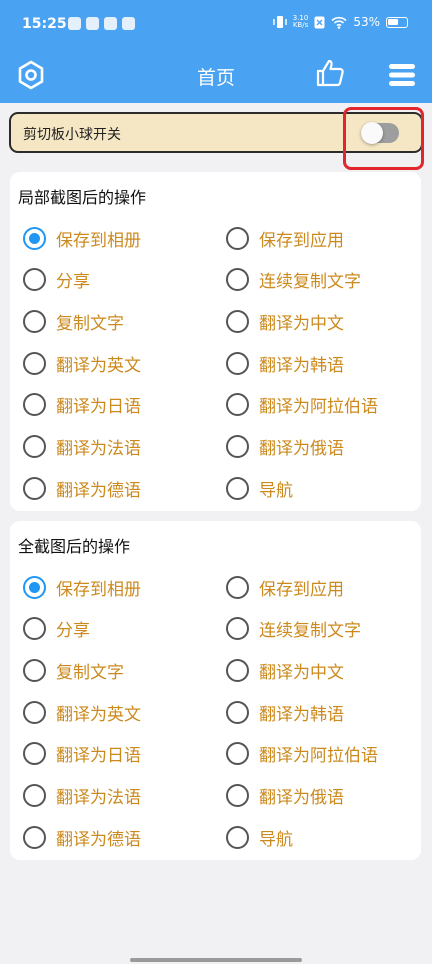  I want to click on radio-option-label: 翻译为日语, so click(98, 407).